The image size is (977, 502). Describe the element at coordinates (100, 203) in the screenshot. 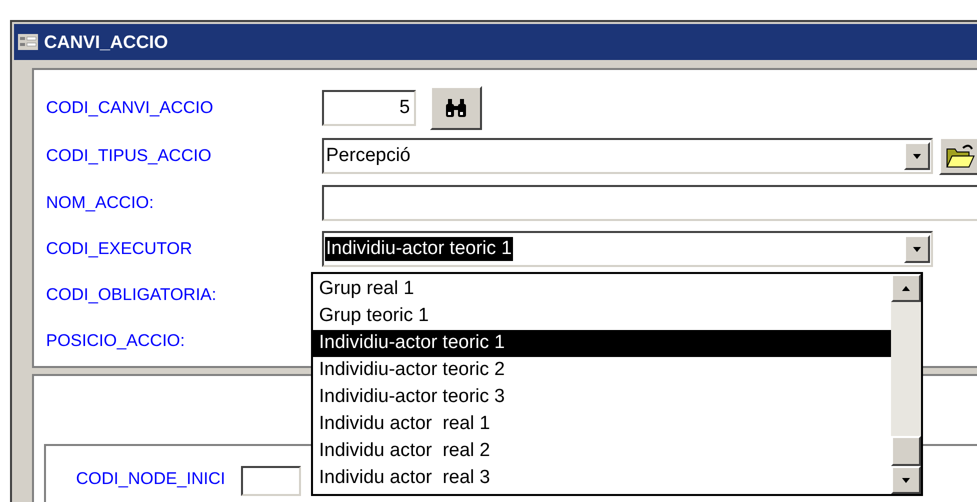

I see `field-label: NOM_ACCIO:` at that location.